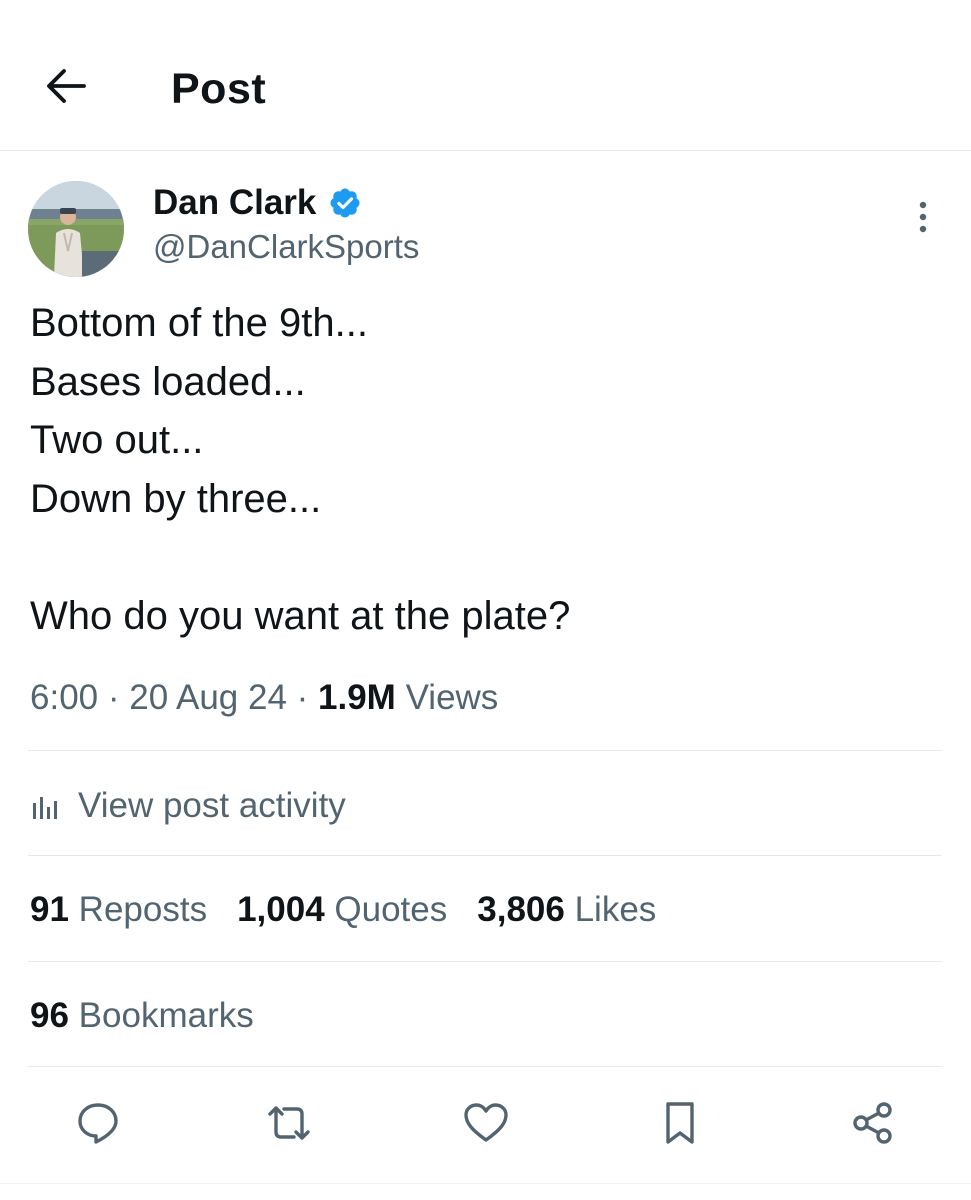 The width and height of the screenshot is (971, 1200). I want to click on engagement-stats: 91 Reposts 1,004 Quotes 3,806 Likes, so click(358, 910).